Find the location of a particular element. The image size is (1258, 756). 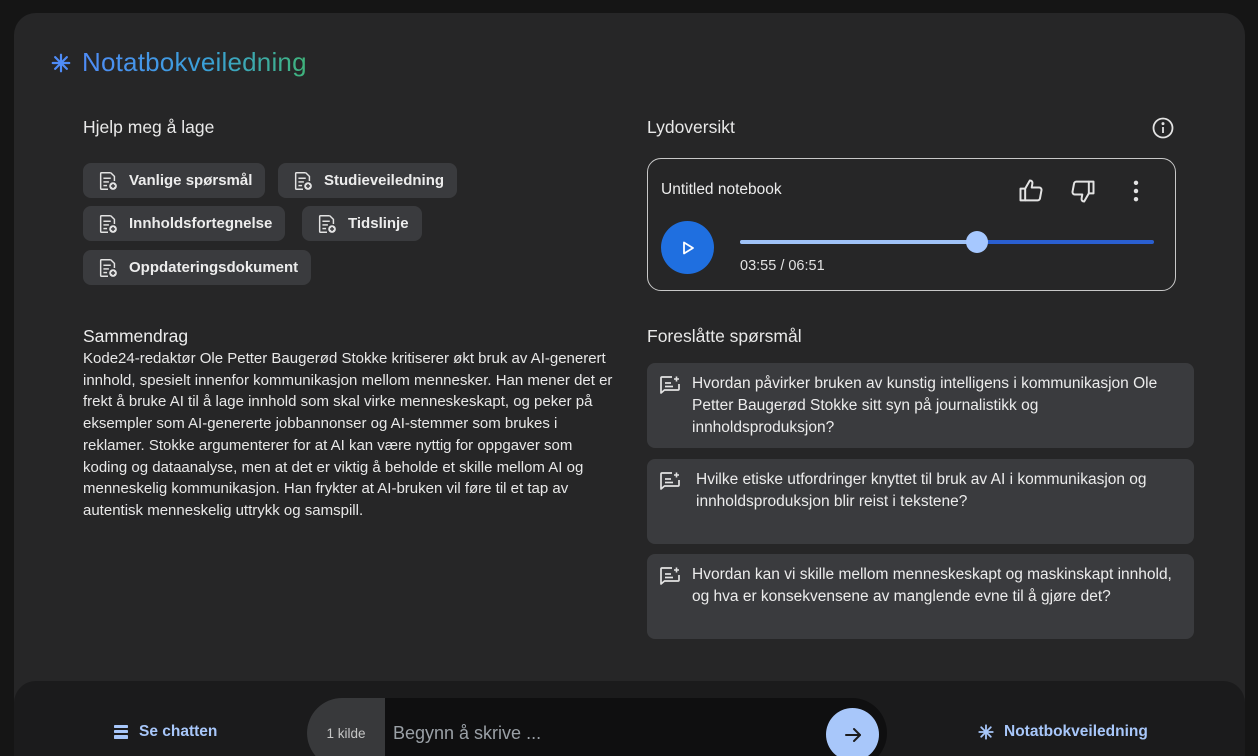

faq-chip: Vanlige spørsmål is located at coordinates (174, 180).